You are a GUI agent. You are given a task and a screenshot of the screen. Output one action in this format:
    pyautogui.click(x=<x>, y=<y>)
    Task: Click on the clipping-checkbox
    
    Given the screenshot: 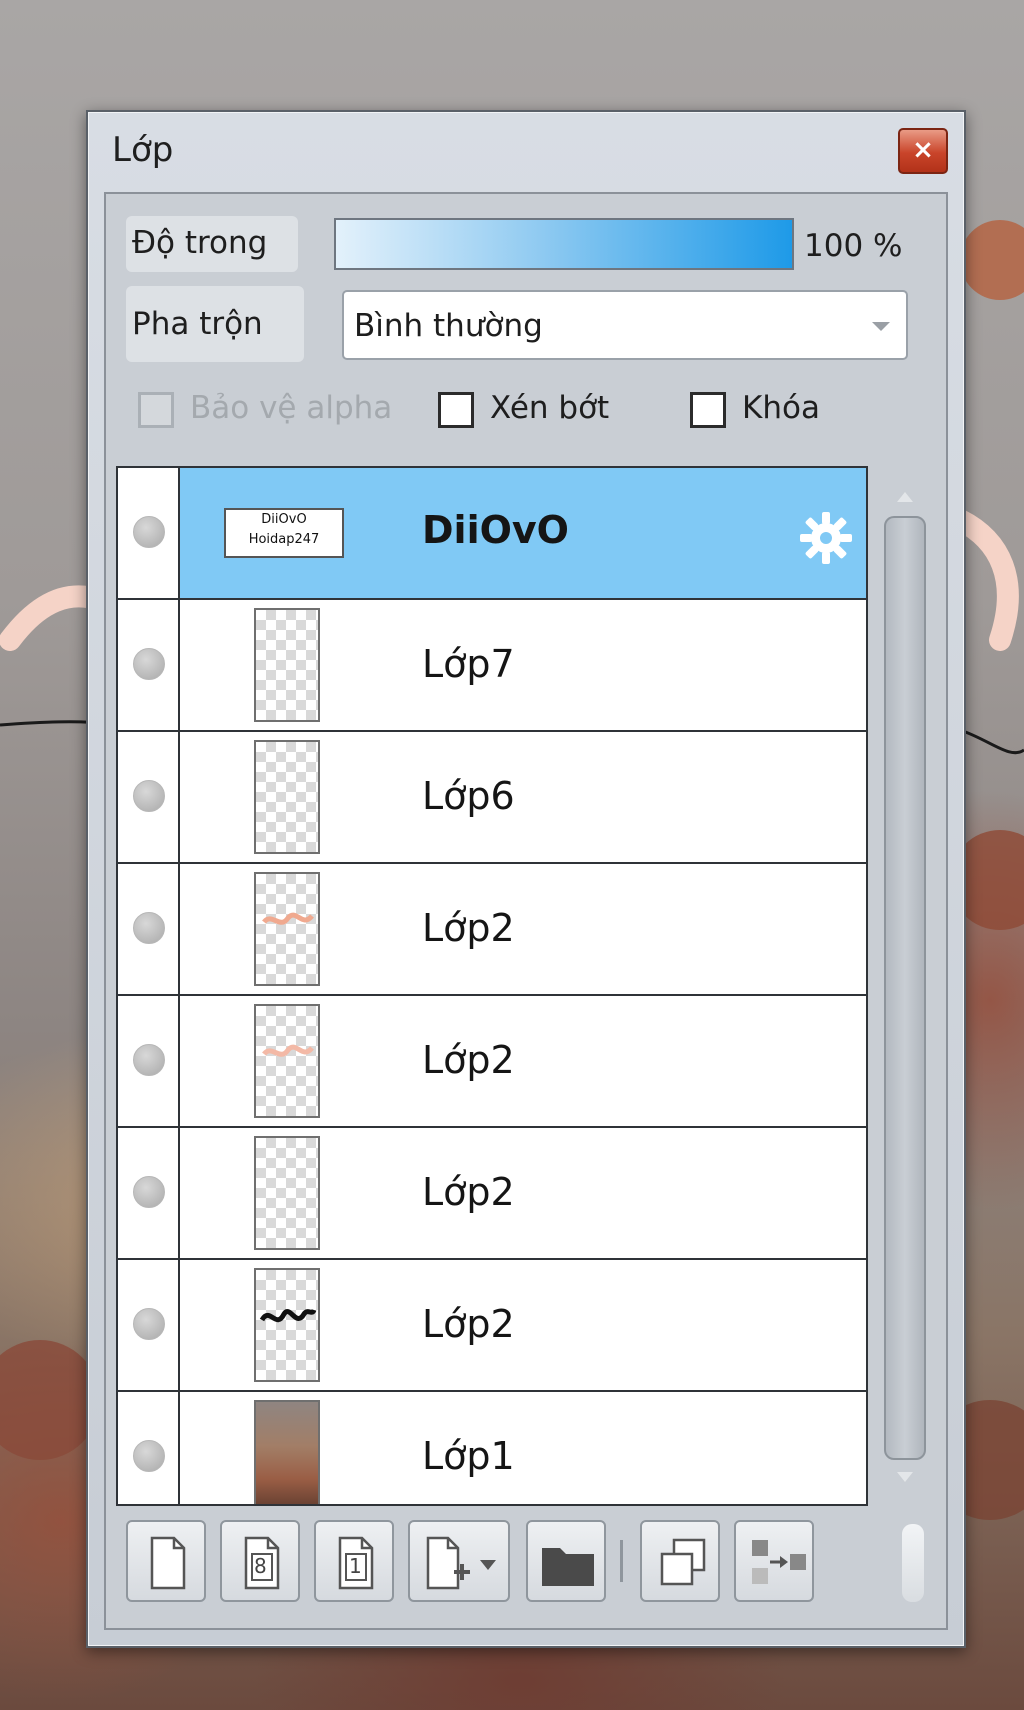 What is the action you would take?
    pyautogui.click(x=456, y=410)
    